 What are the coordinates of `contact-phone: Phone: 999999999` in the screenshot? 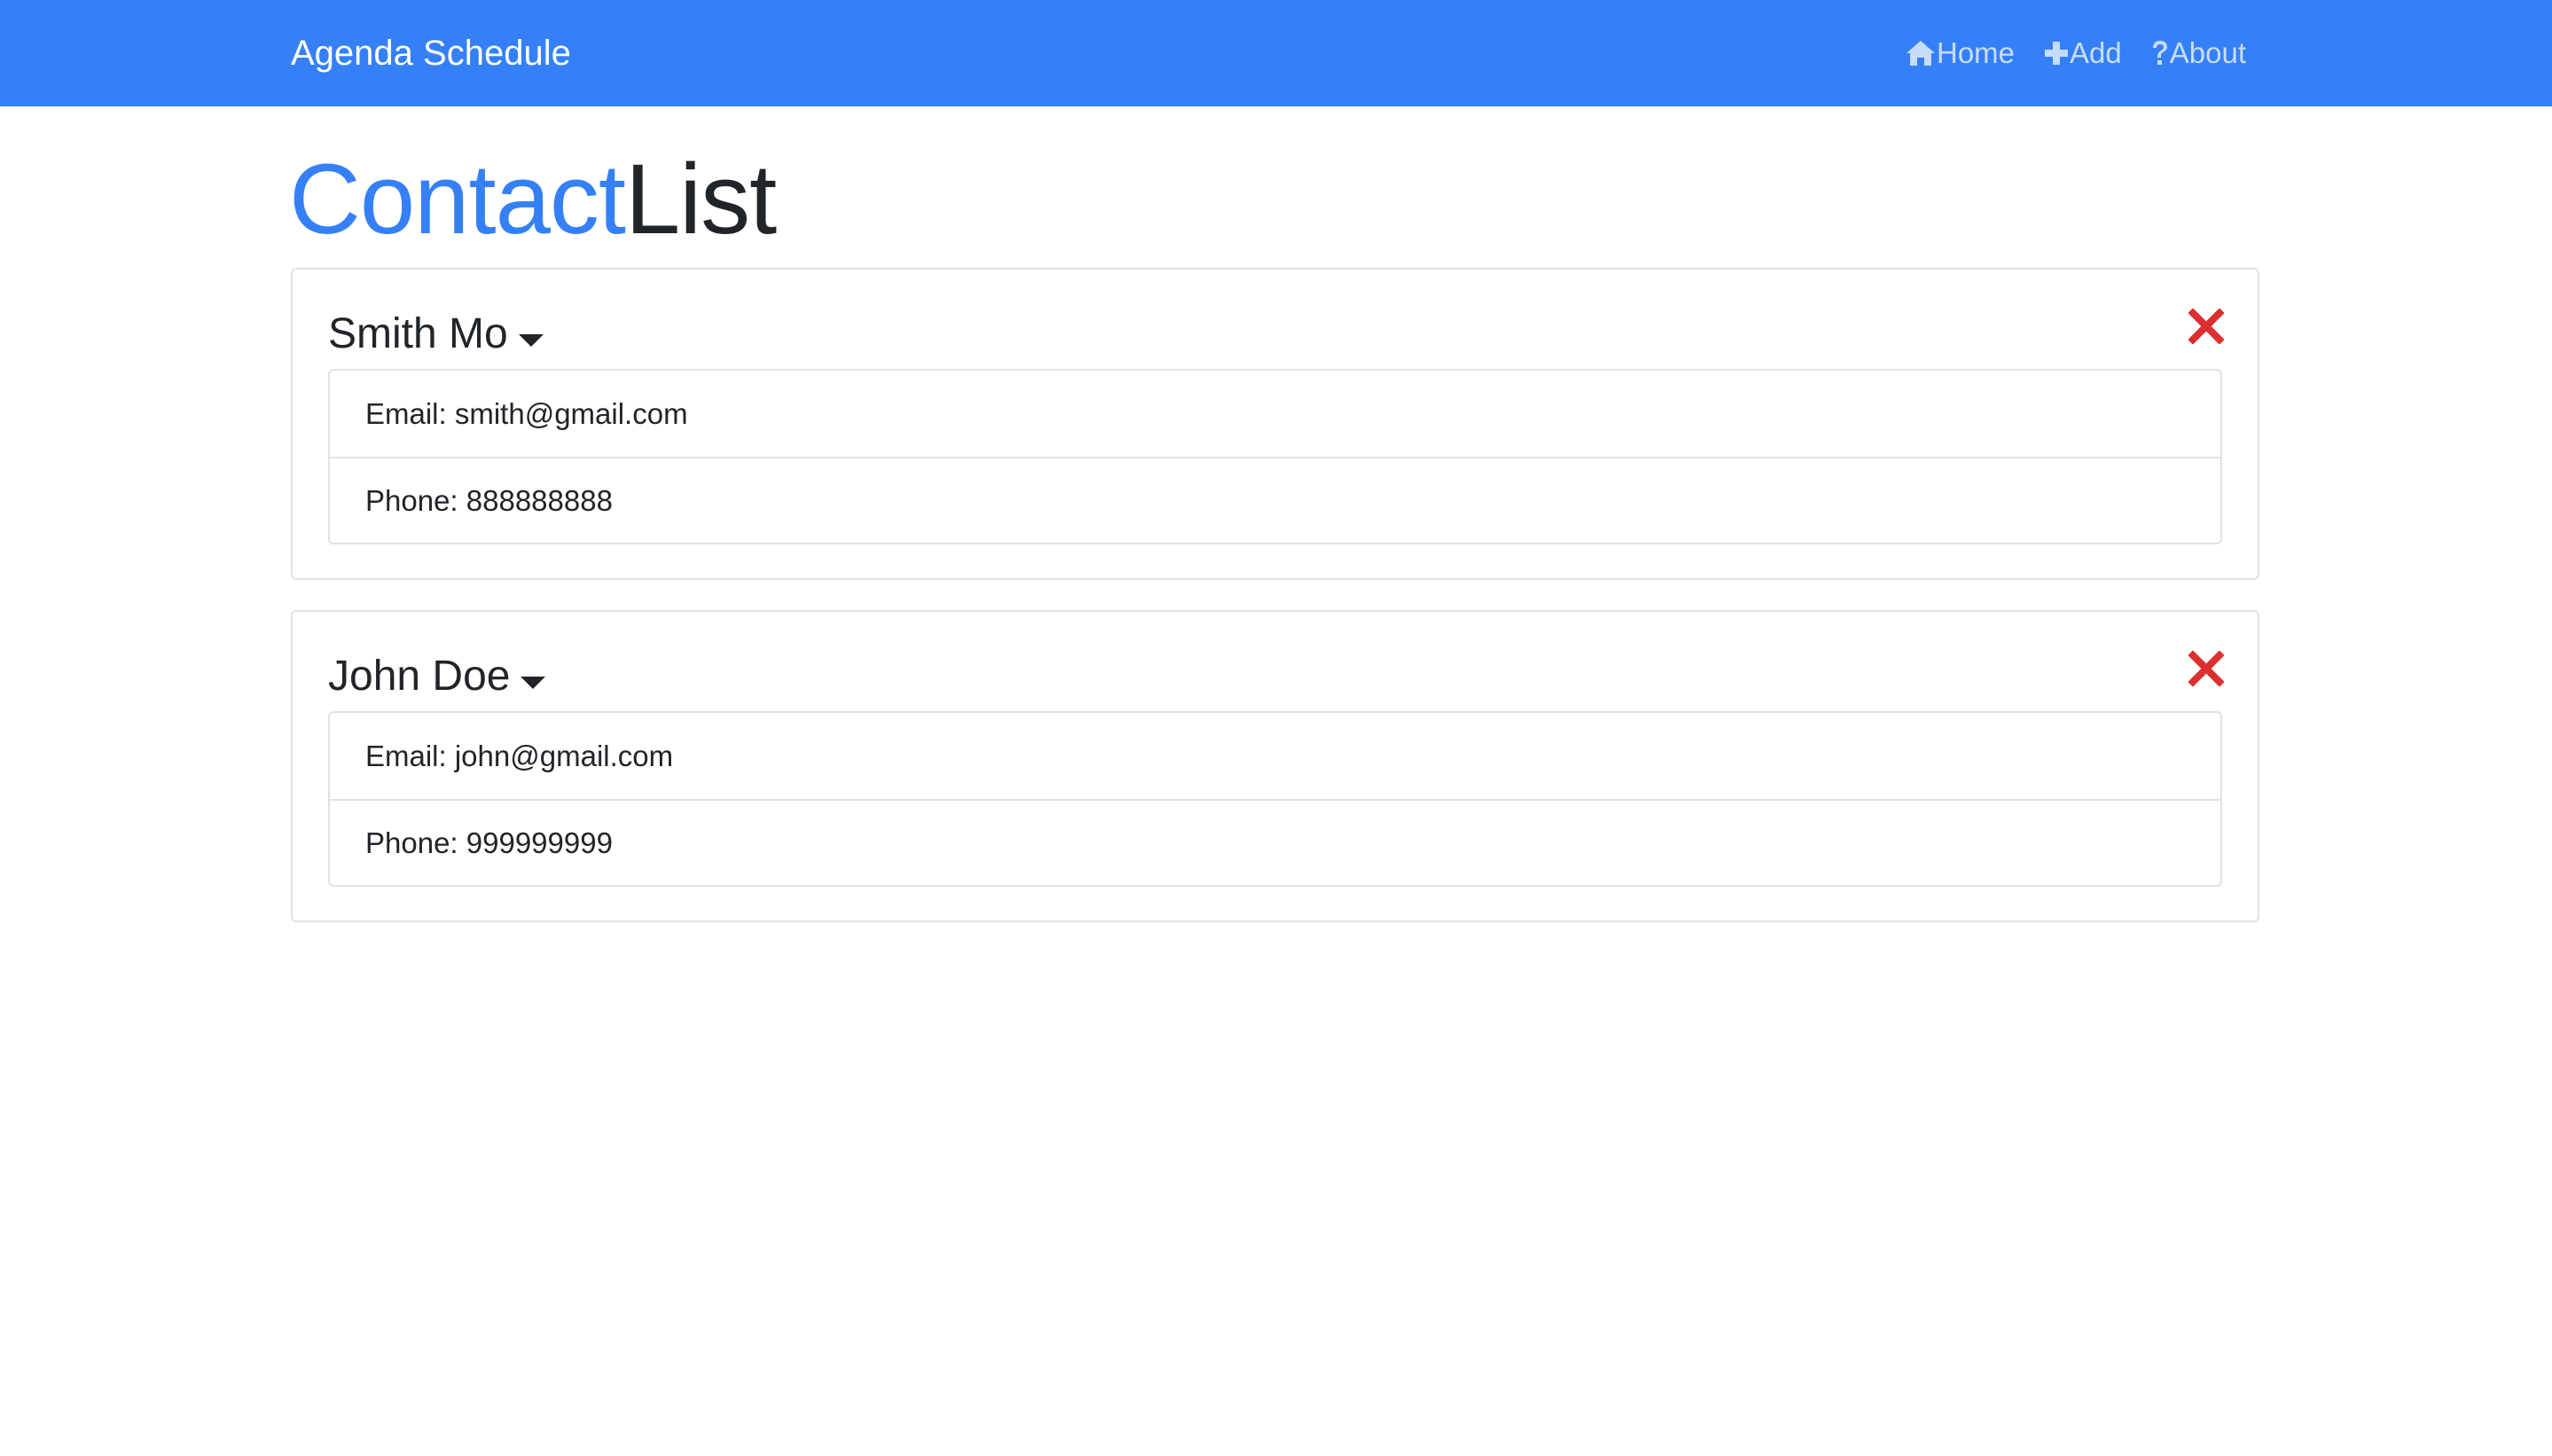 It's located at (1275, 842).